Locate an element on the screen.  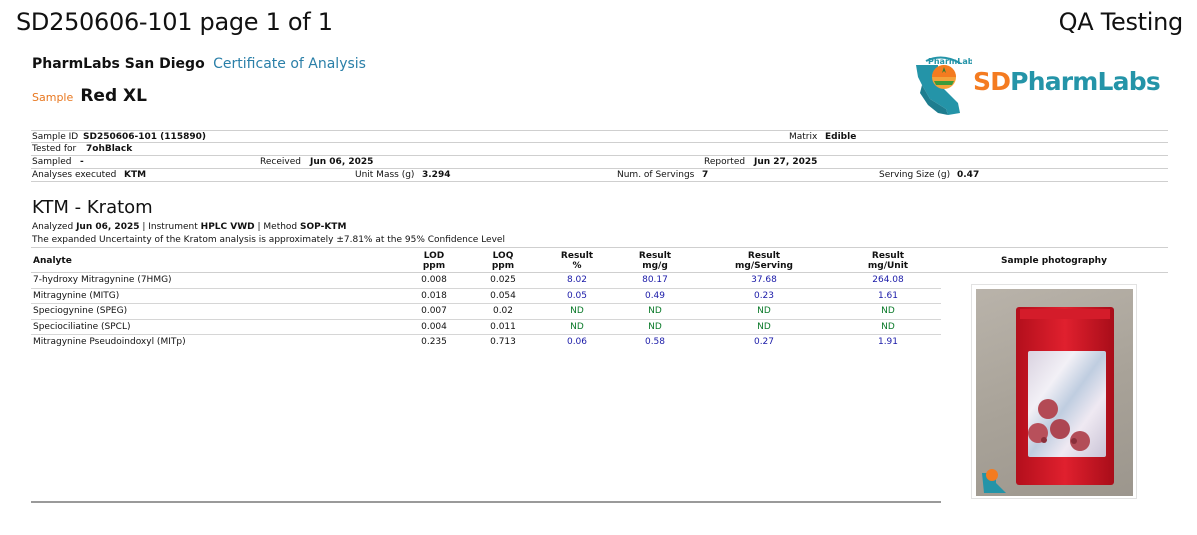
table-row: Speciociliatine (SPCL) 0.004 0.011 ND ND ND ND is located at coordinates (486, 327).